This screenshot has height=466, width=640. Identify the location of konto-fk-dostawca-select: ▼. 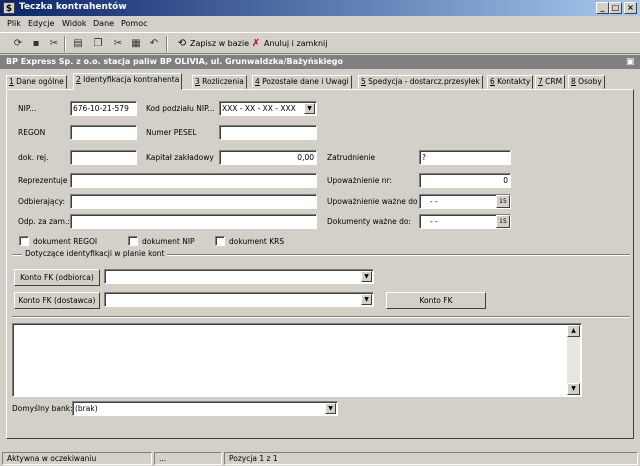
(239, 299).